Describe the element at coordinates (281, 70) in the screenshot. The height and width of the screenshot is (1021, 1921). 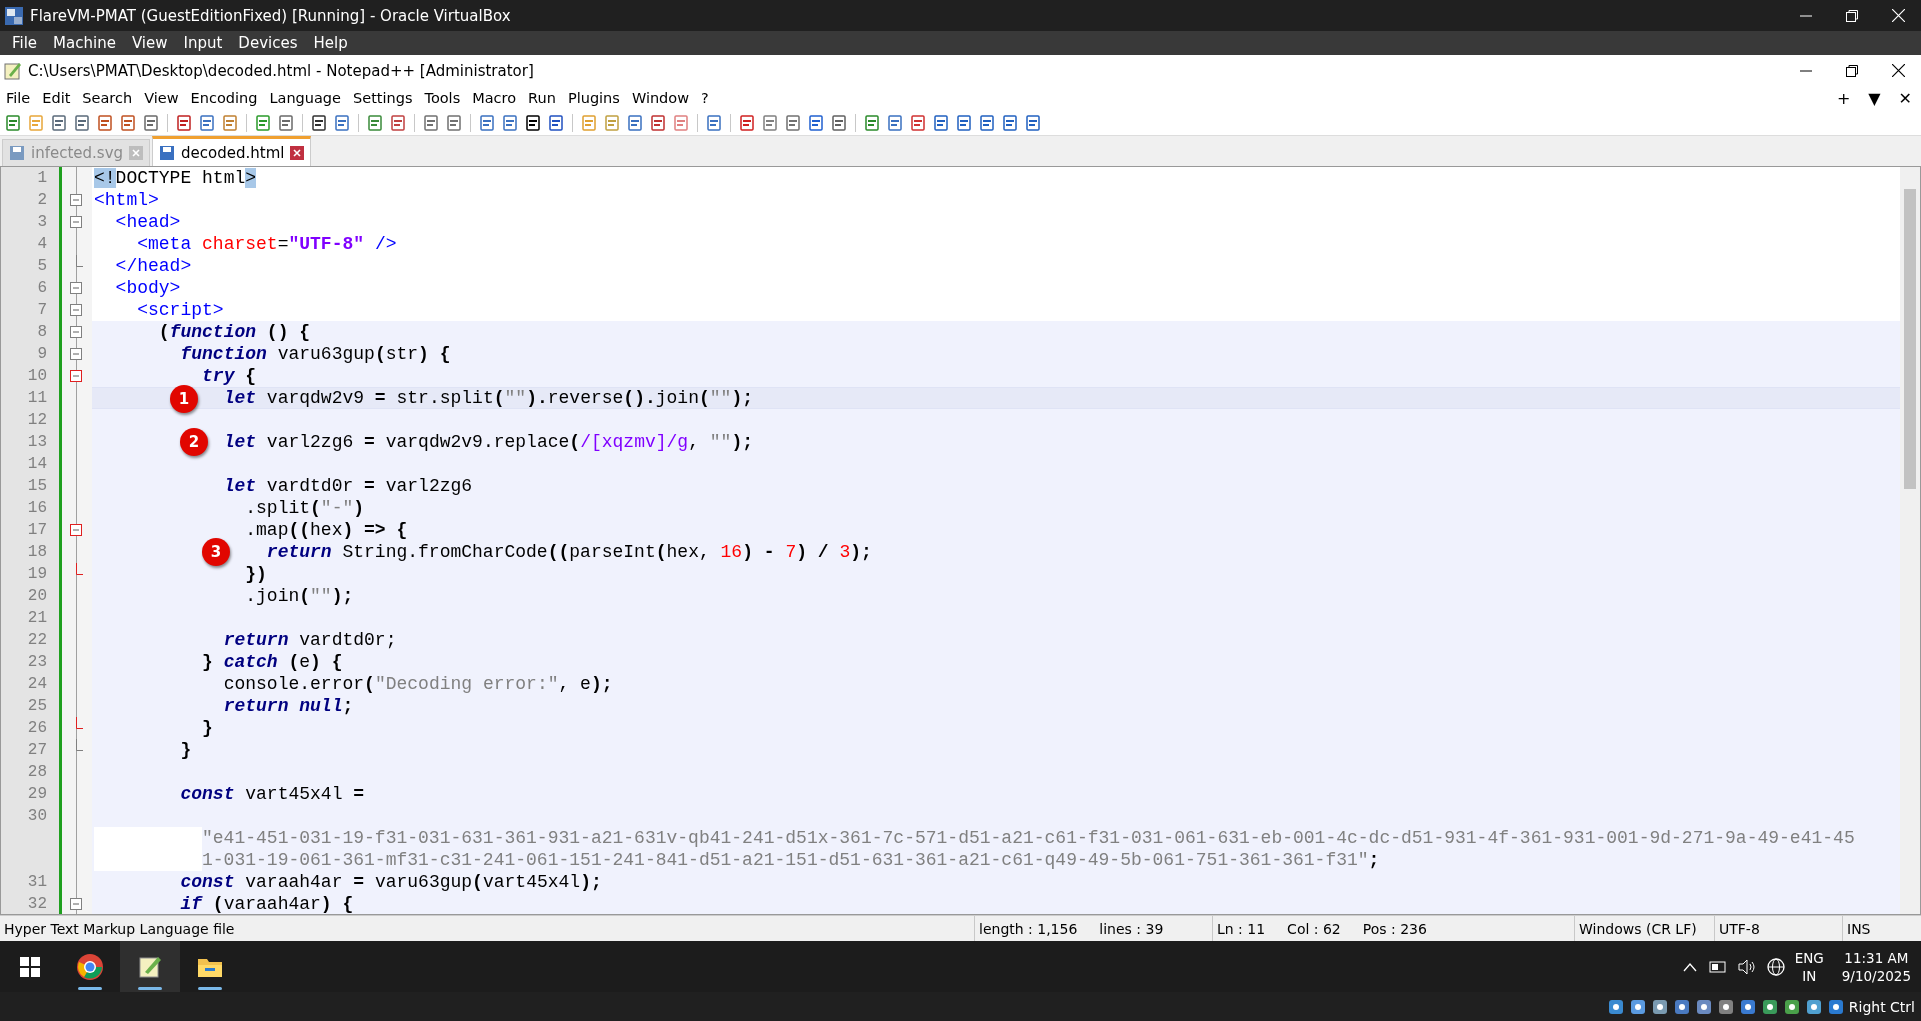
I see `window-title: C:\Users\PMAT\Desktop\decoded.html - Notepad++ [Administrator]` at that location.